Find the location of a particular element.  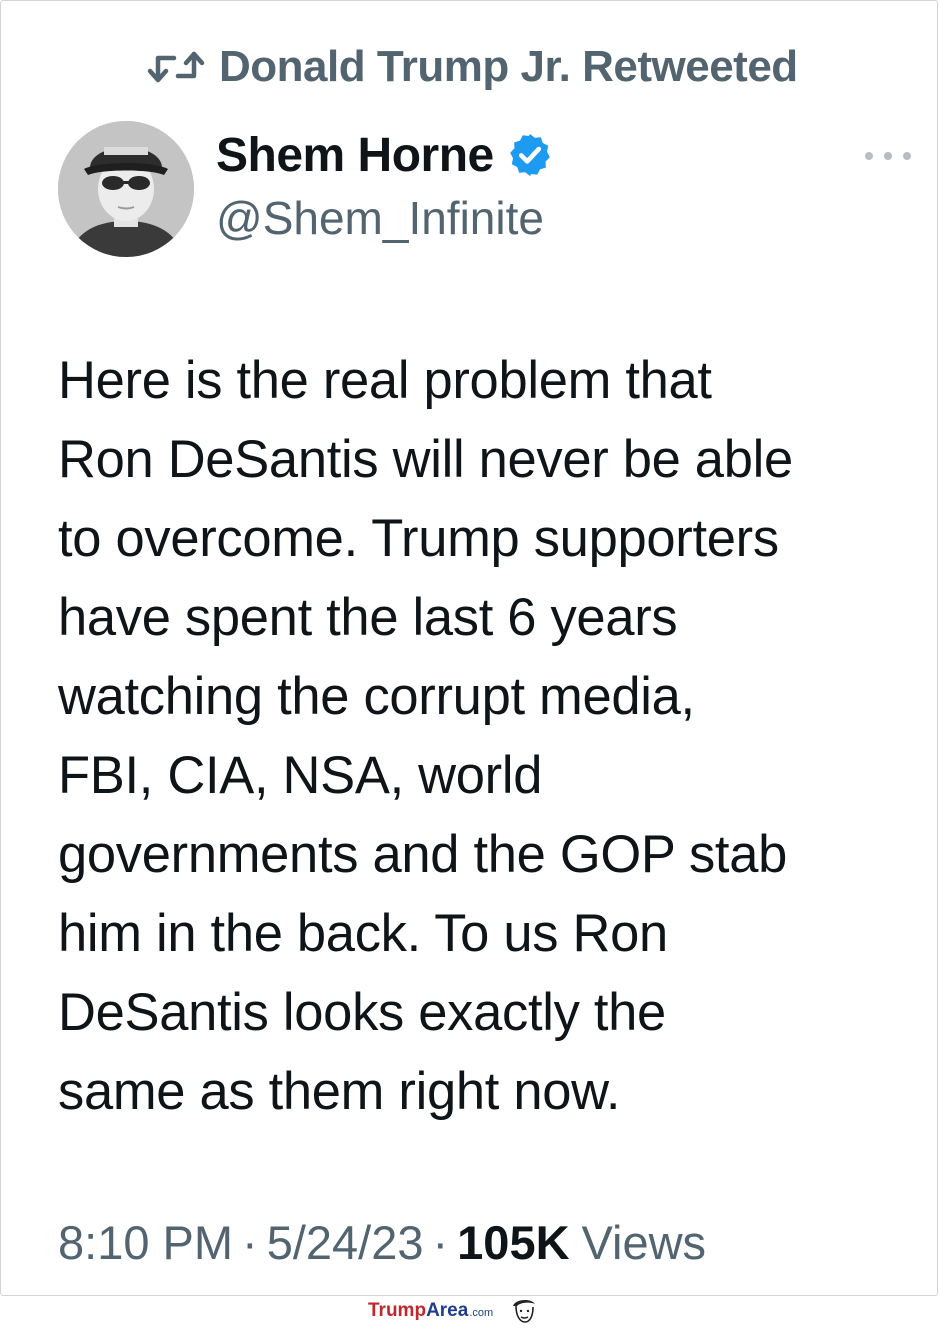

avatar is located at coordinates (126, 189).